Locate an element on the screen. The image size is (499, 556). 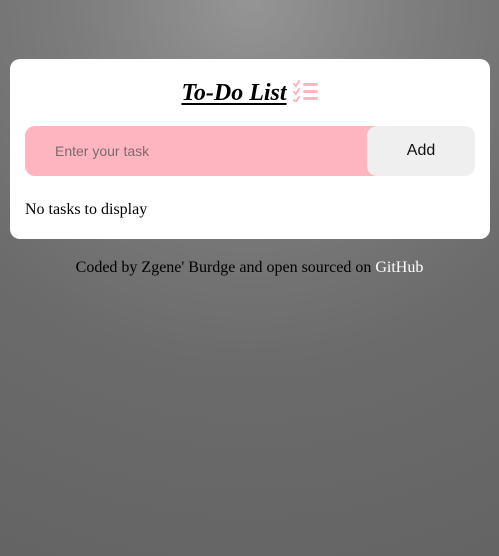
github-link: GitHub is located at coordinates (399, 267).